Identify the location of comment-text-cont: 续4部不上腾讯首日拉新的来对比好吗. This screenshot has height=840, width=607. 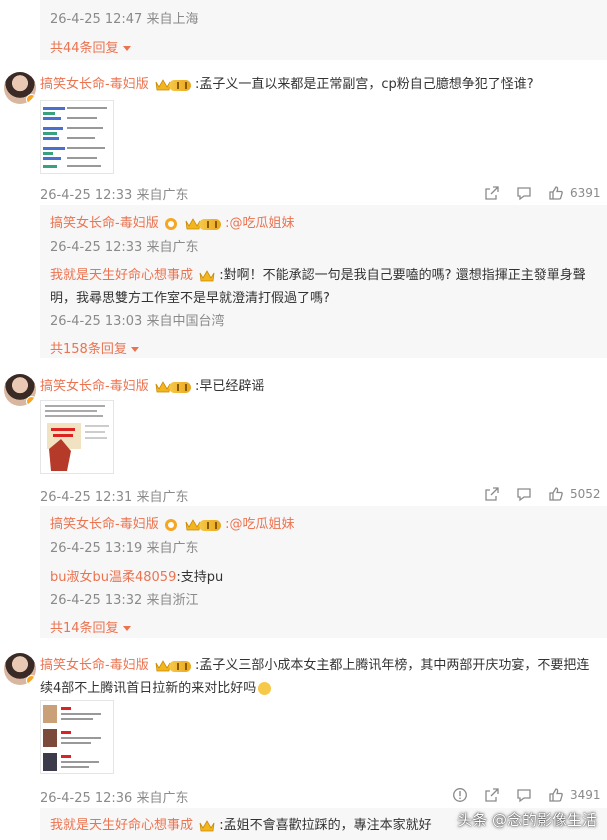
(156, 686).